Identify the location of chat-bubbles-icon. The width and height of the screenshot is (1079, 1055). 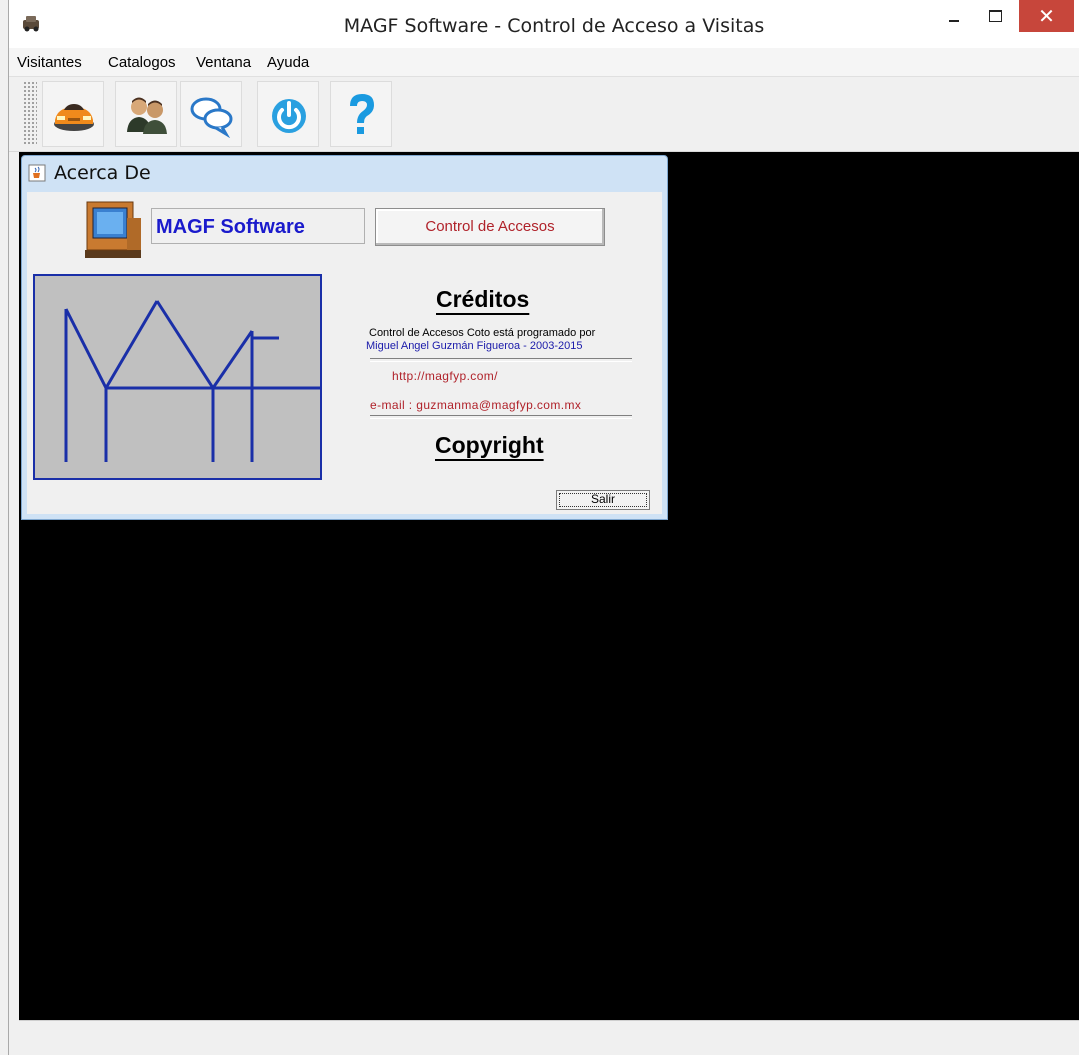
(211, 117).